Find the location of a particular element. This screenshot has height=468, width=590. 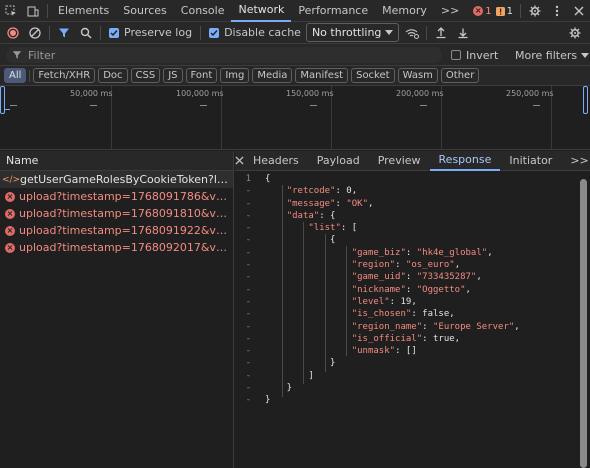

filter-funnel-icon is located at coordinates (64, 33).